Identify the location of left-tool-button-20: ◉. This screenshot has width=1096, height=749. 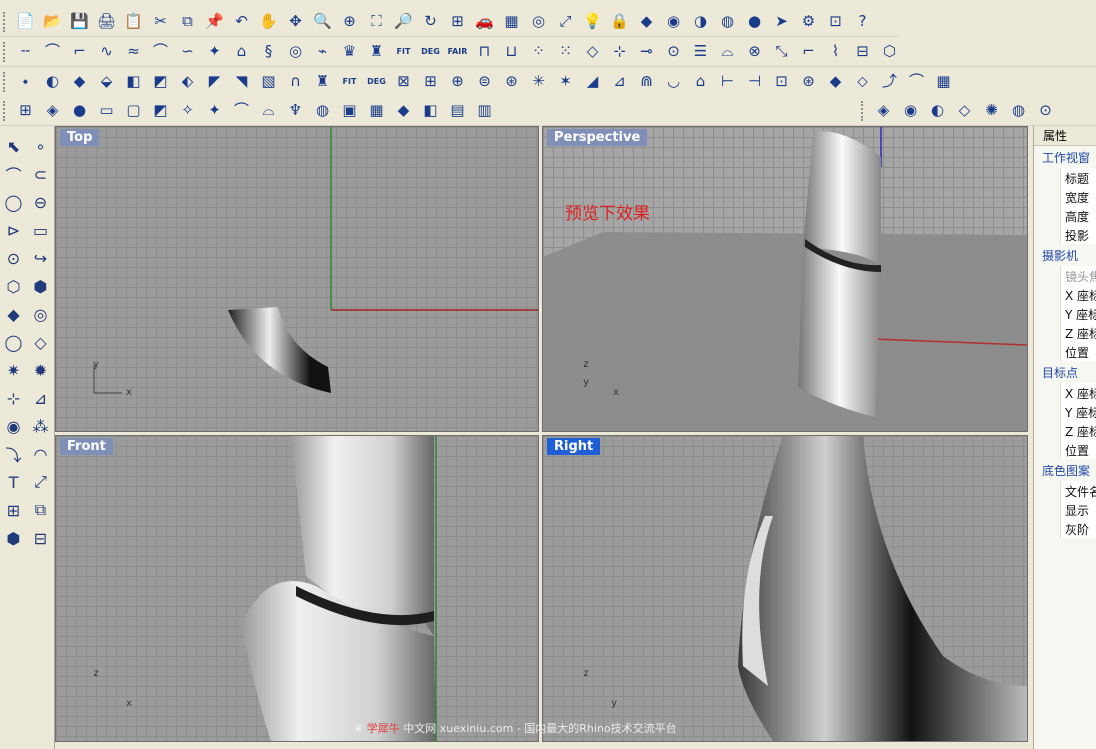
(13, 426).